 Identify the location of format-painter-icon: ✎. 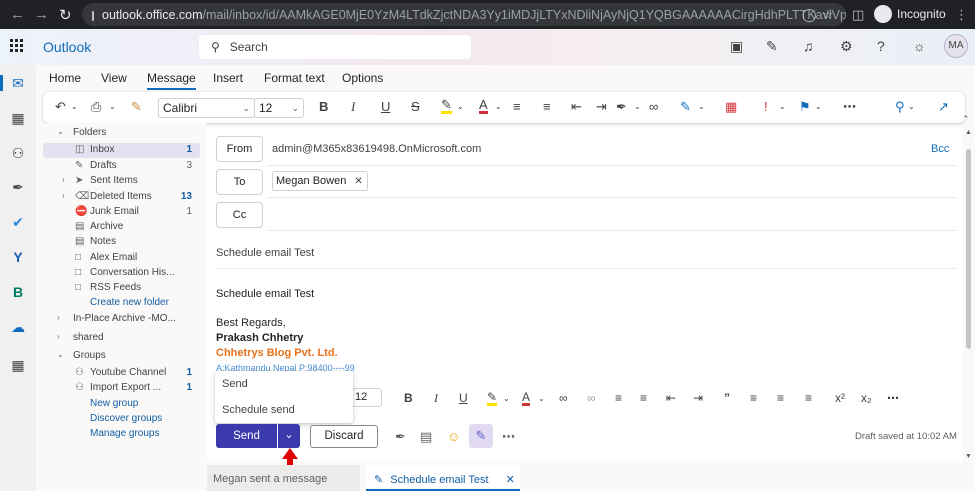
(136, 107).